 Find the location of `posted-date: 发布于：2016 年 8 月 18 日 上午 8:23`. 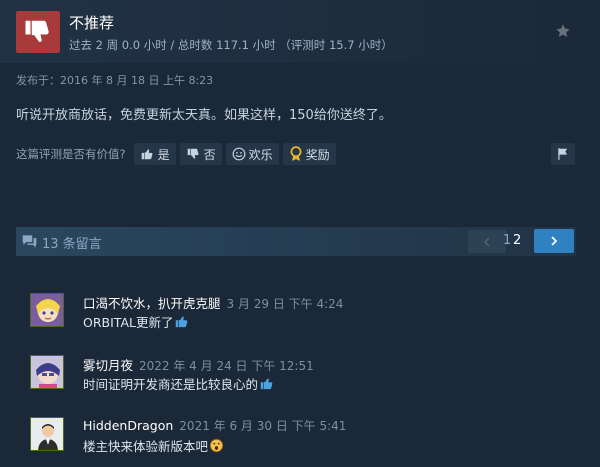

posted-date: 发布于：2016 年 8 月 18 日 上午 8:23 is located at coordinates (115, 80).